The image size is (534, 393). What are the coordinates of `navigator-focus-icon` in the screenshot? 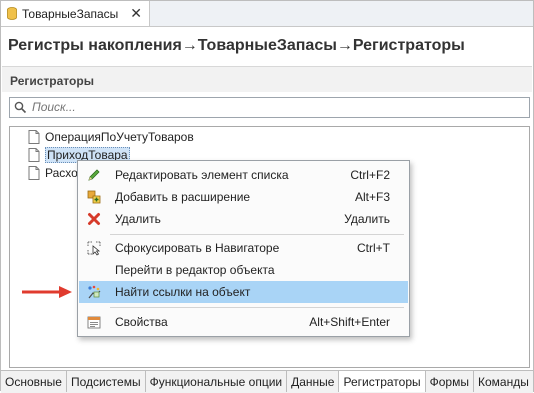 It's located at (94, 248).